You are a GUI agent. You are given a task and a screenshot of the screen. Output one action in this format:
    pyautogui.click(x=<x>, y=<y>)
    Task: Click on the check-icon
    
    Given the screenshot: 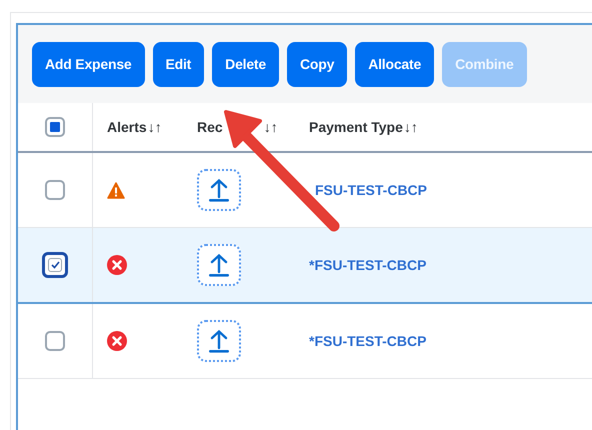 What is the action you would take?
    pyautogui.click(x=55, y=265)
    